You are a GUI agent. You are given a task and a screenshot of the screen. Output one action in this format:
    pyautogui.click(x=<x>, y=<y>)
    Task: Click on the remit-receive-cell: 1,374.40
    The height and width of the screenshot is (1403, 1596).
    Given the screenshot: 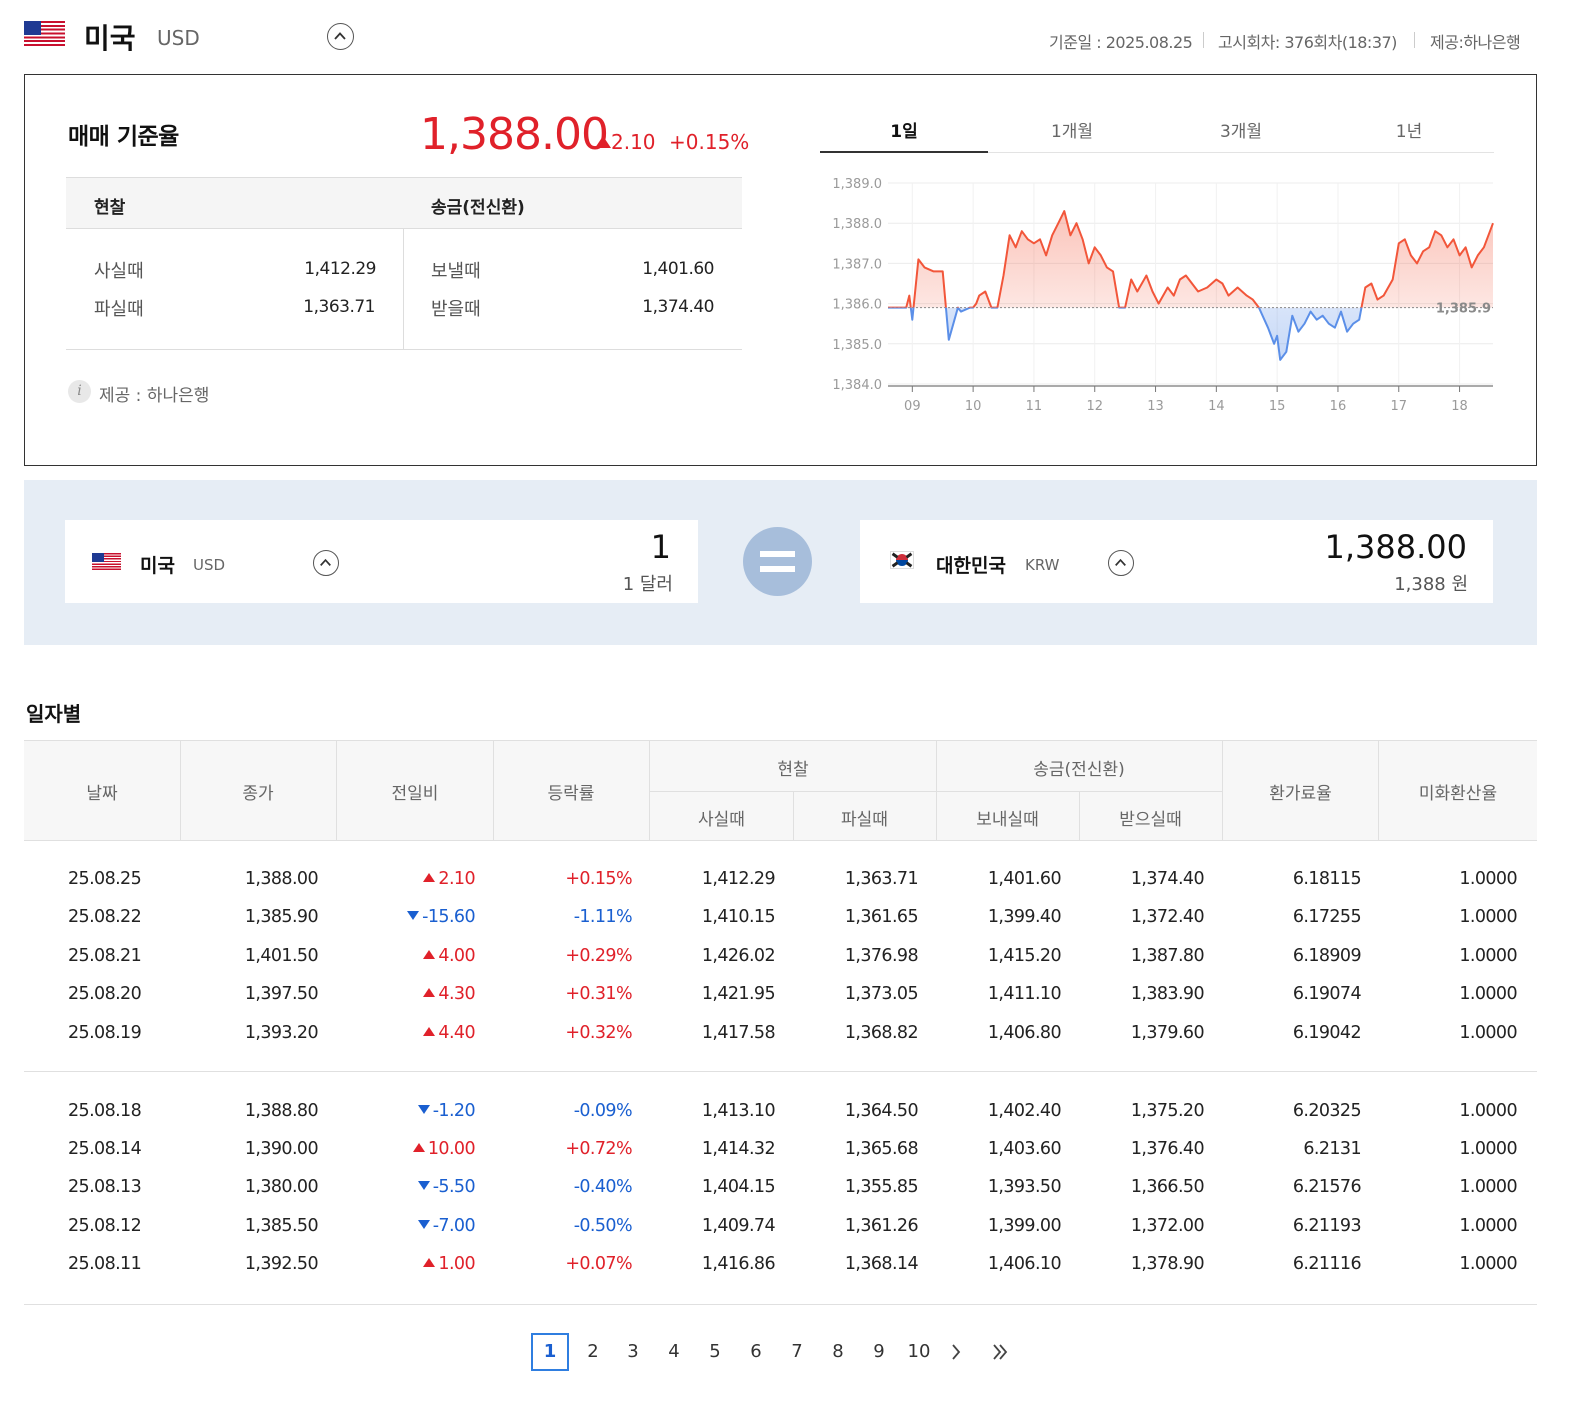 What is the action you would take?
    pyautogui.click(x=1167, y=879)
    